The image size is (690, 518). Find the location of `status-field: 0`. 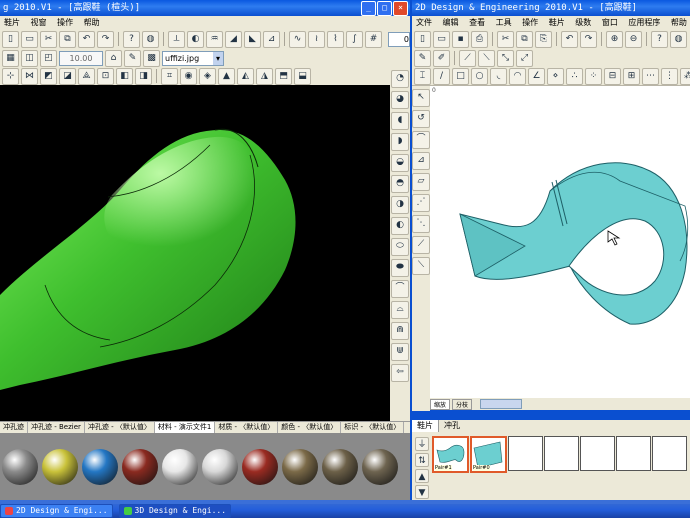

status-field: 0 is located at coordinates (399, 39).